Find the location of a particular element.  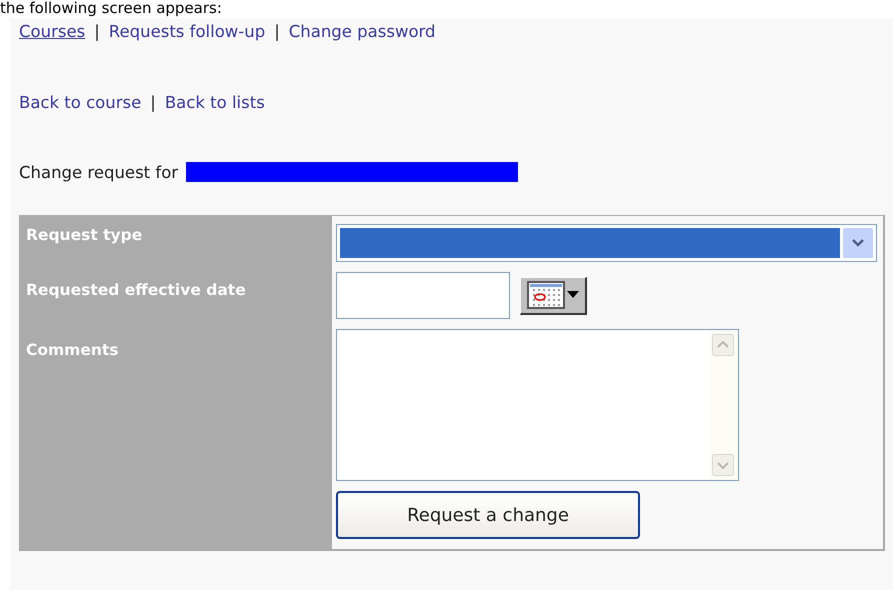

field-label: Comments is located at coordinates (73, 351).